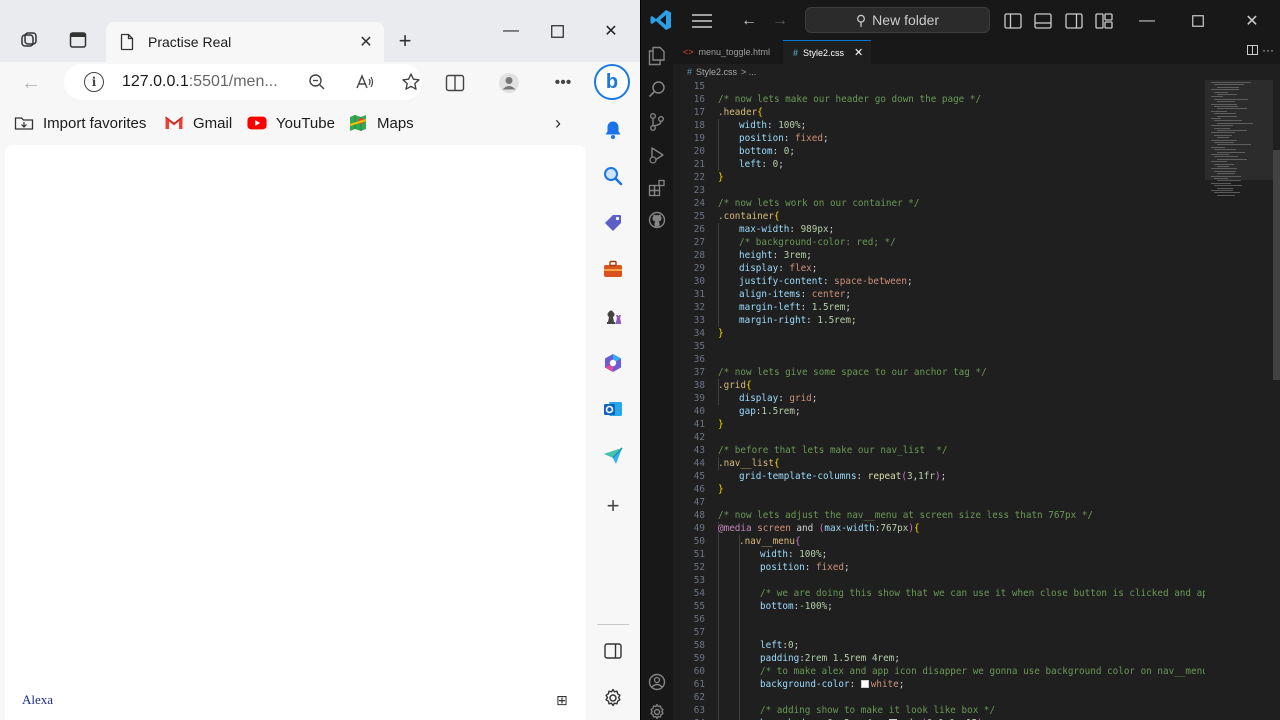 Image resolution: width=1280 pixels, height=720 pixels. Describe the element at coordinates (29, 40) in the screenshot. I see `workspaces-icon` at that location.